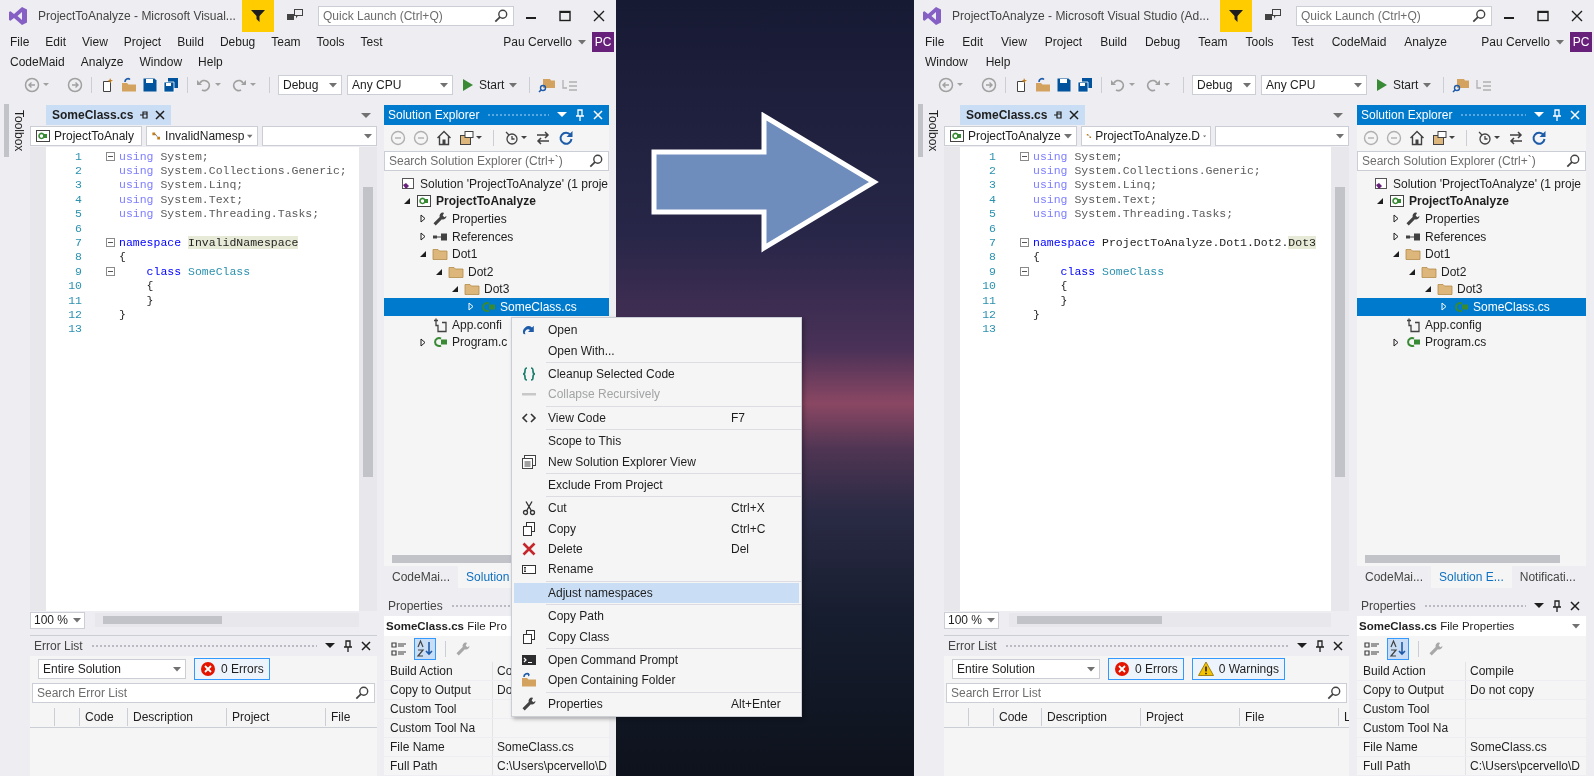 Image resolution: width=1594 pixels, height=776 pixels. Describe the element at coordinates (1471, 201) in the screenshot. I see `tree-item: ProjectToAnalyze` at that location.